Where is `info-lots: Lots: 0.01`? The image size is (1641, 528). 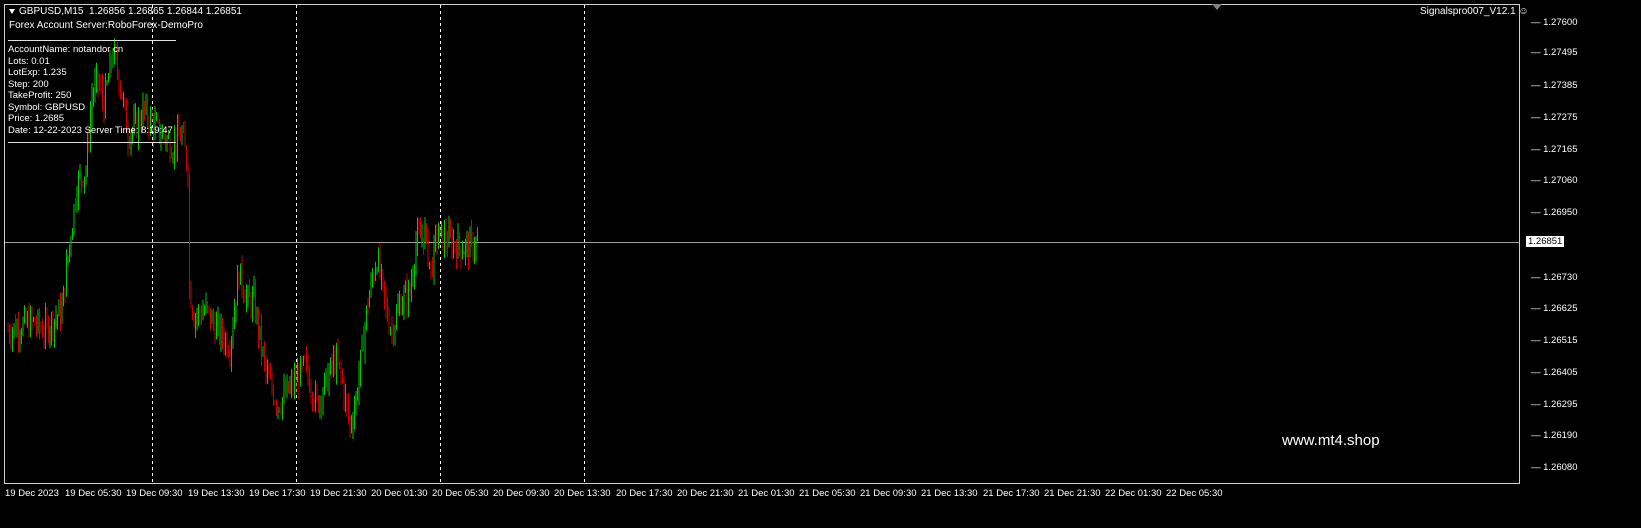 info-lots: Lots: 0.01 is located at coordinates (29, 61).